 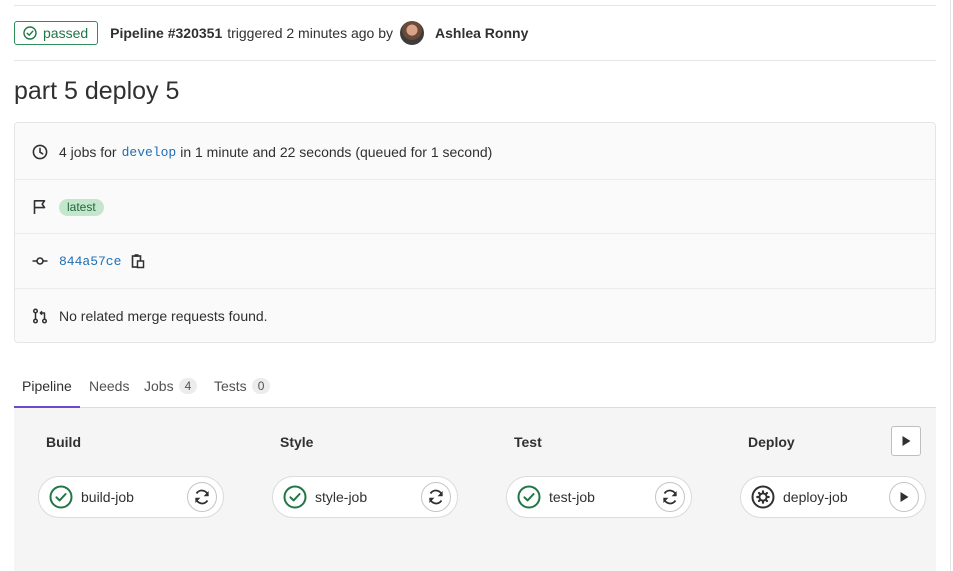 I want to click on job-deploy: deploy-job, so click(x=833, y=497).